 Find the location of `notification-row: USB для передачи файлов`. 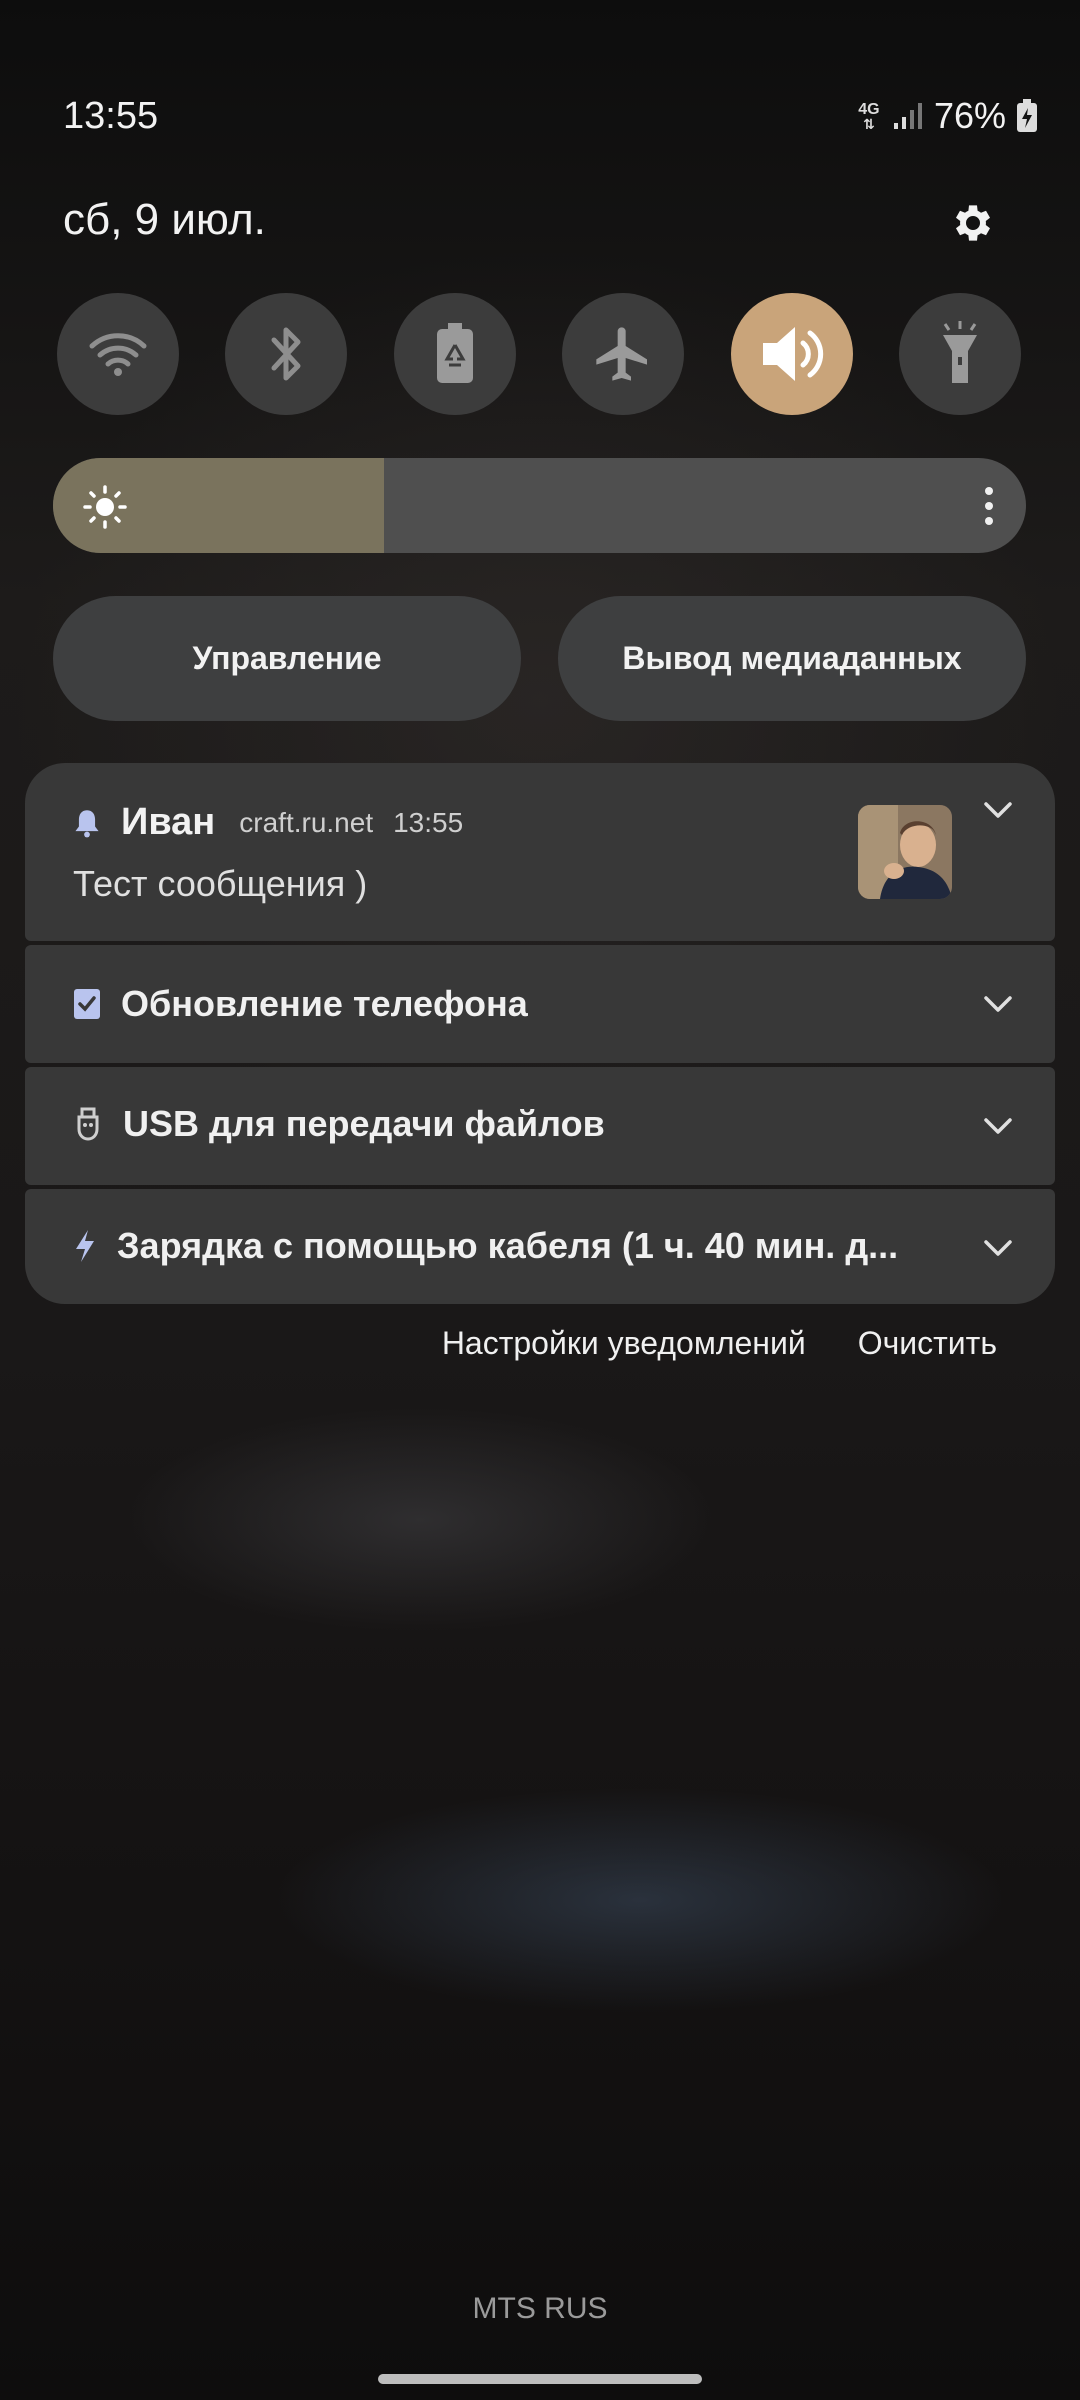

notification-row: USB для передачи файлов is located at coordinates (339, 1124).